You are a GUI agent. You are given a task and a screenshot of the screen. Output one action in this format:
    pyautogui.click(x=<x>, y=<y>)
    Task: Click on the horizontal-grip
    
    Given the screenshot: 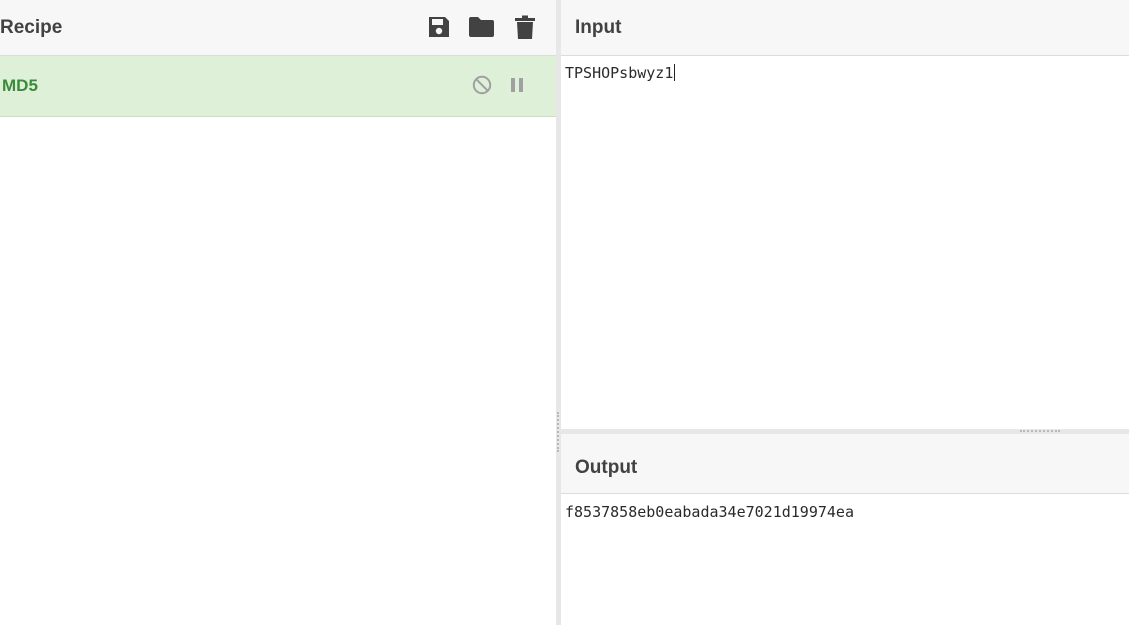 What is the action you would take?
    pyautogui.click(x=1040, y=431)
    